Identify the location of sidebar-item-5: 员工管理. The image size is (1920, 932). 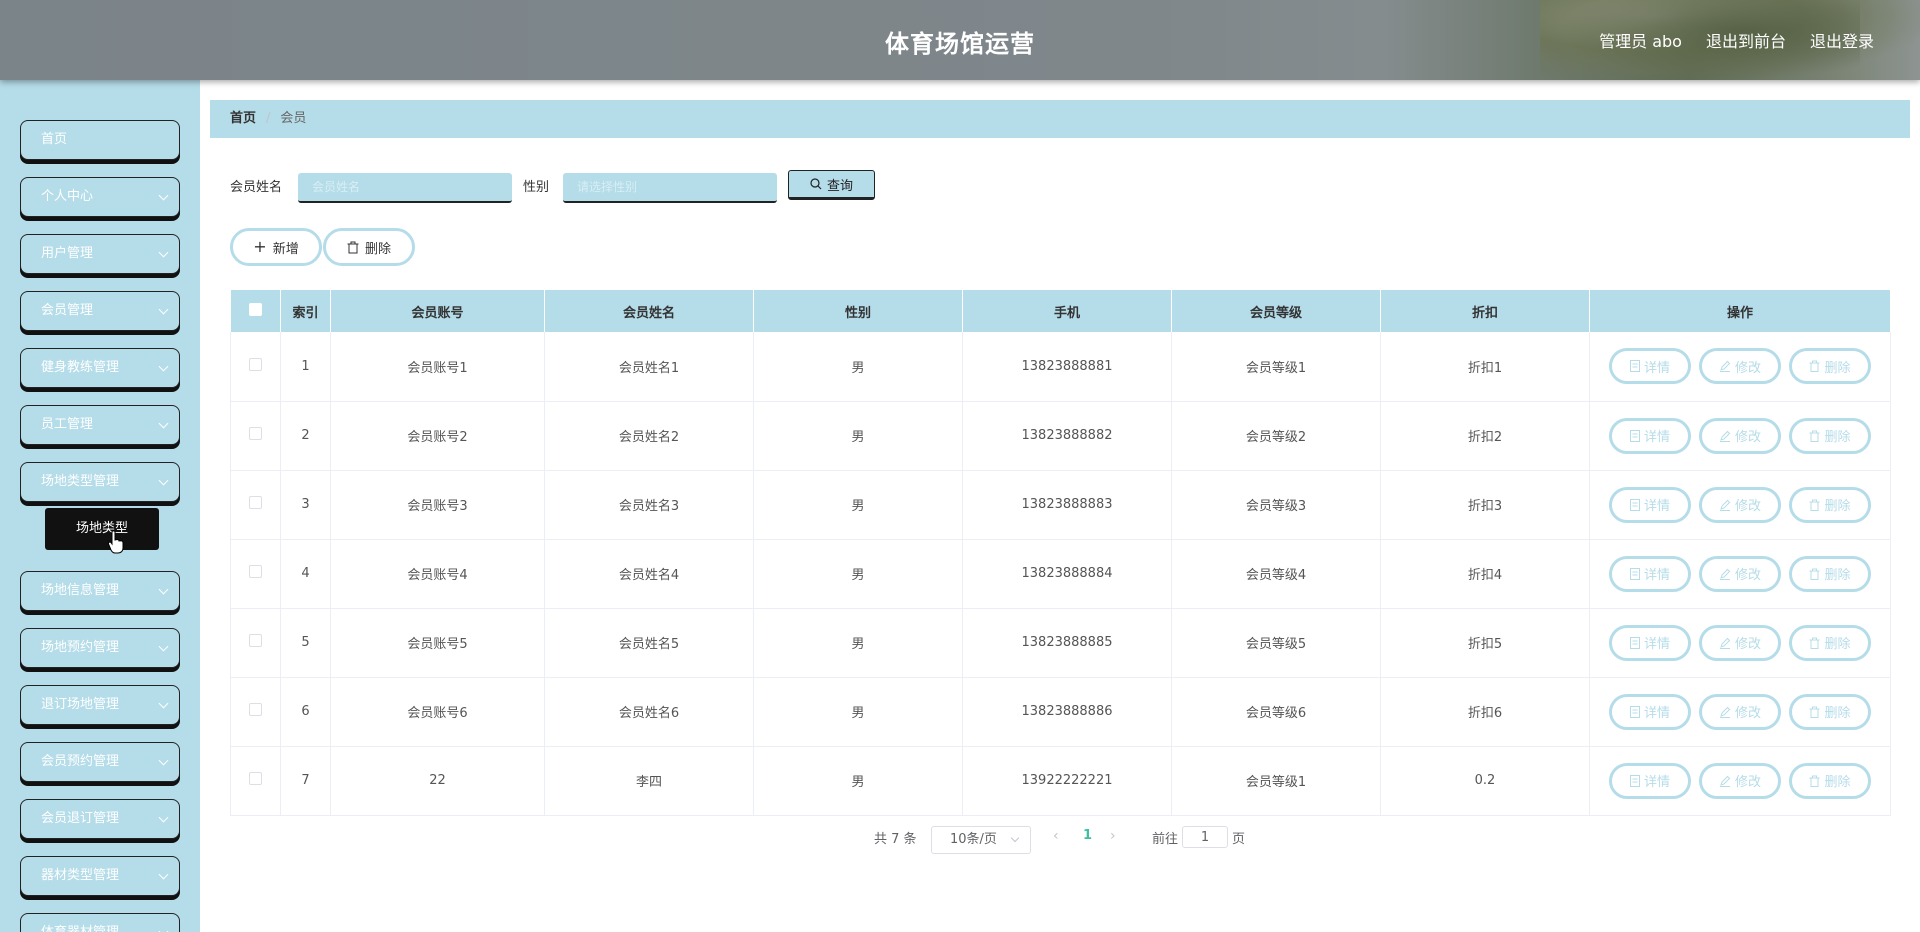
(100, 425).